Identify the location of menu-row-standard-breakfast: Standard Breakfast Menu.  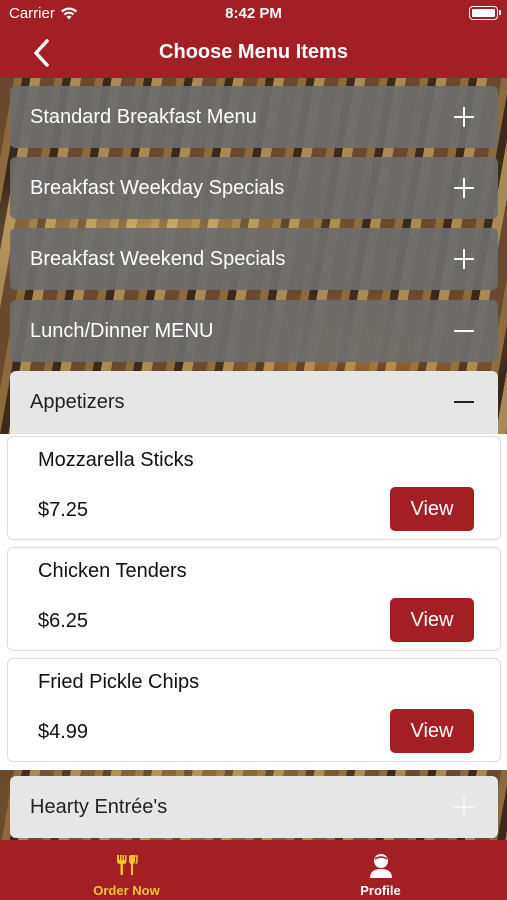
(254, 117).